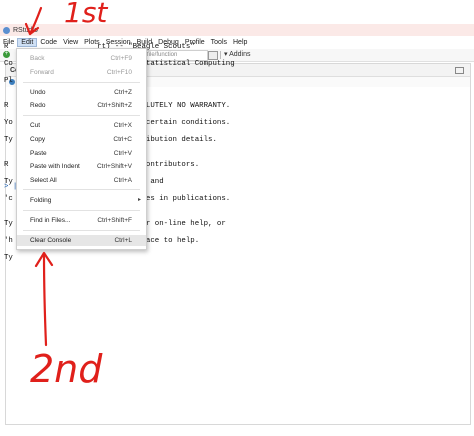 This screenshot has height=436, width=474. What do you see at coordinates (66, 369) in the screenshot?
I see `annotation-2nd: 2nd` at bounding box center [66, 369].